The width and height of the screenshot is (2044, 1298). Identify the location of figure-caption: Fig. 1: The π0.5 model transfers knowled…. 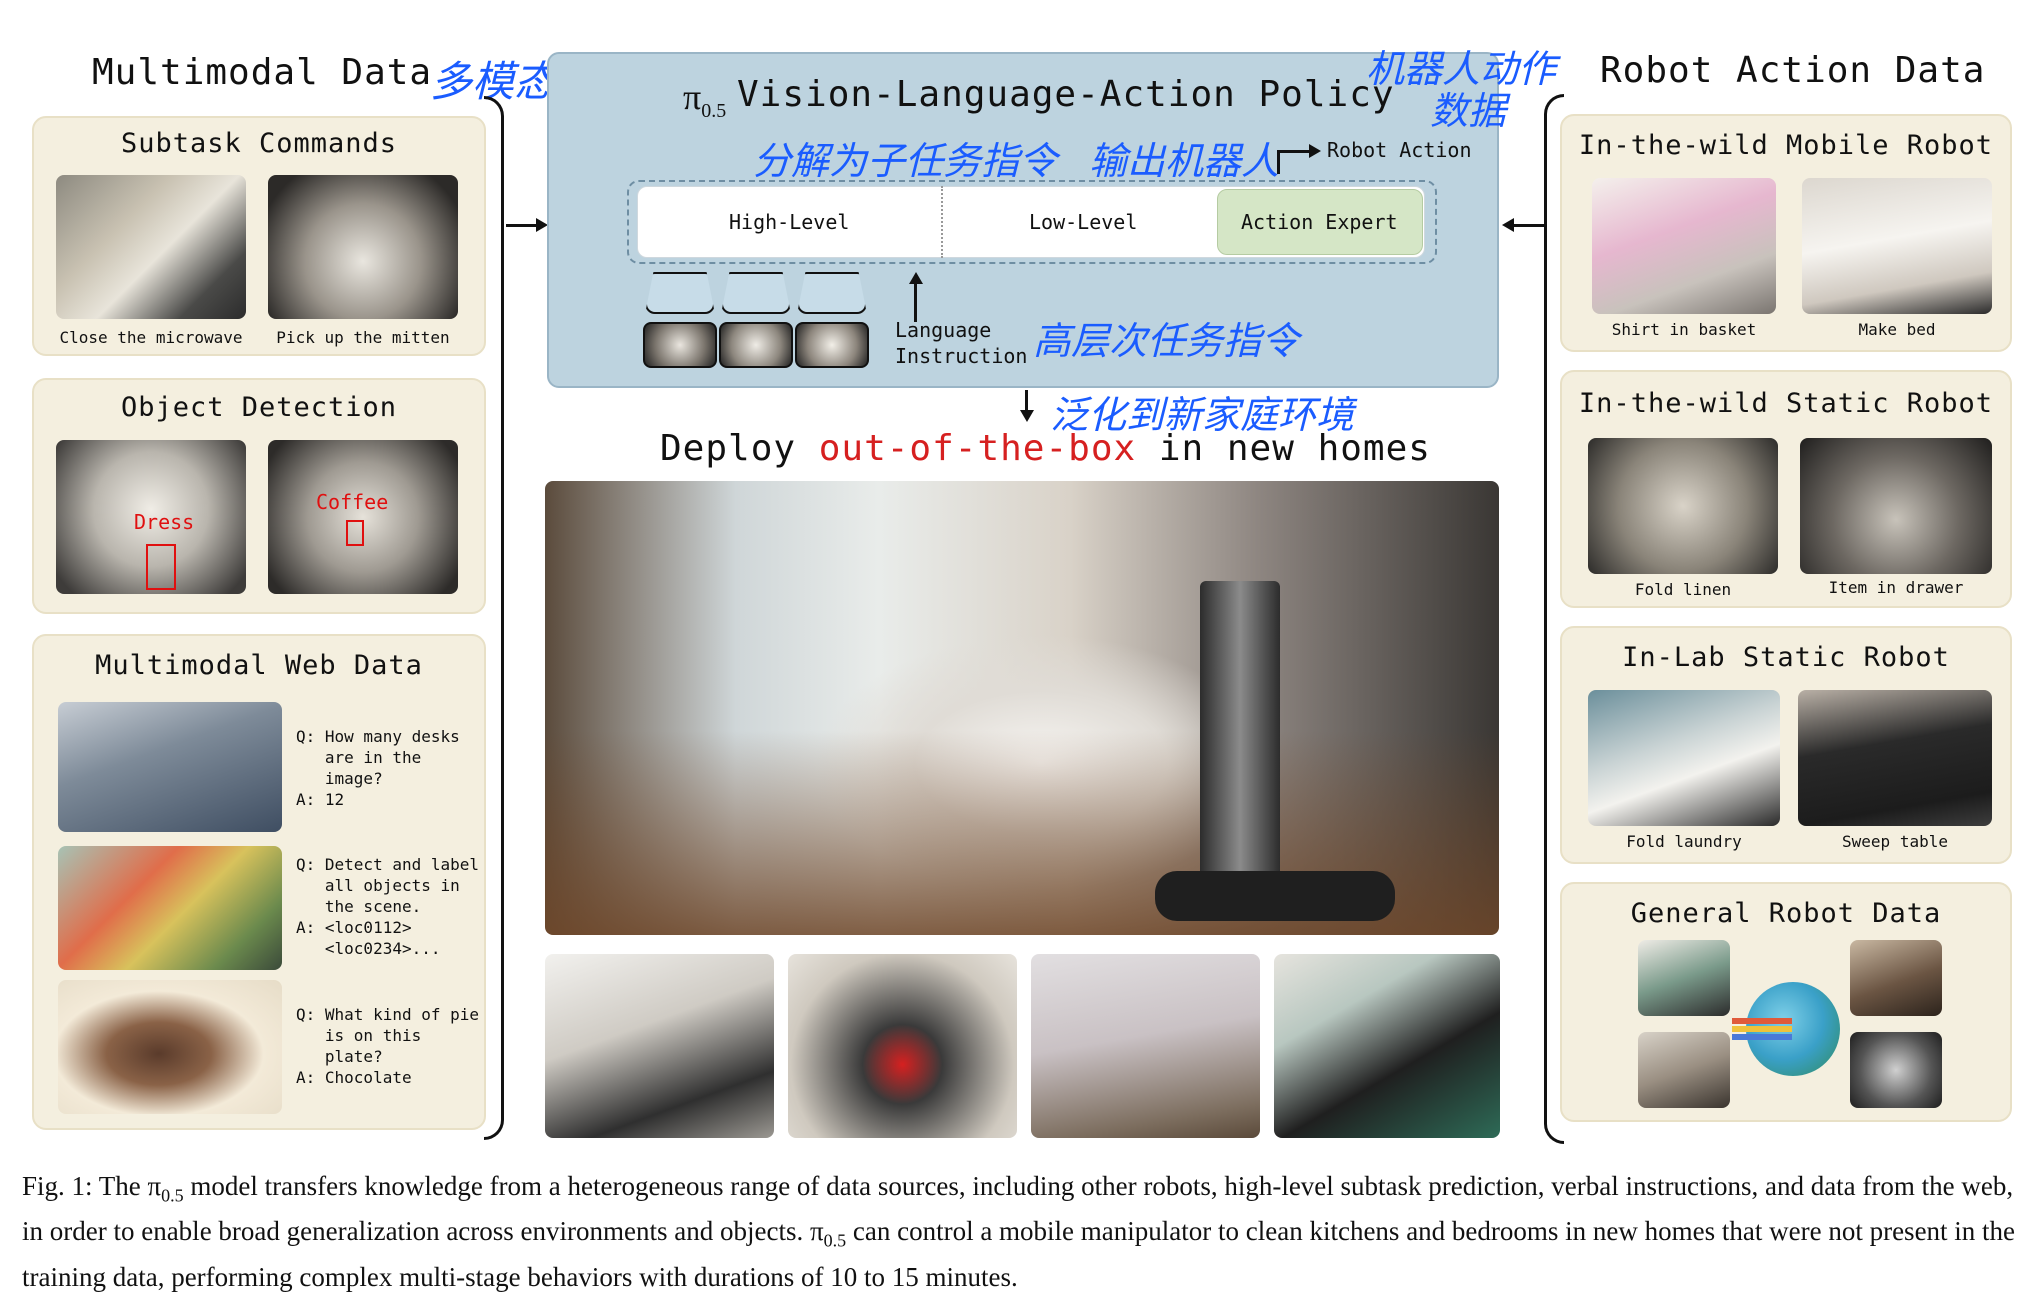
(1027, 1231).